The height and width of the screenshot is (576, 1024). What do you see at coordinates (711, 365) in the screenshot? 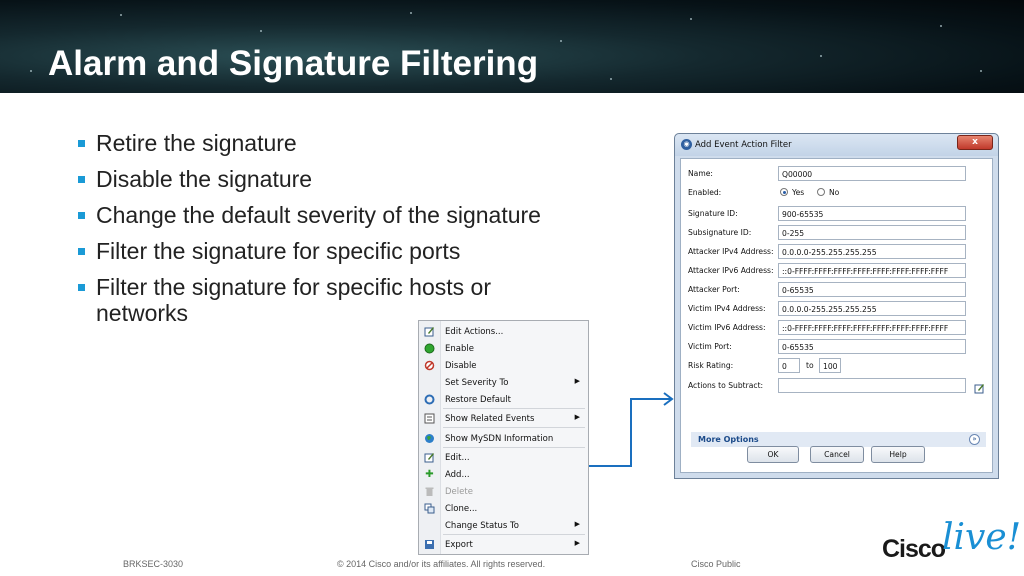
I see `risk-rating-label: Risk Rating:` at bounding box center [711, 365].